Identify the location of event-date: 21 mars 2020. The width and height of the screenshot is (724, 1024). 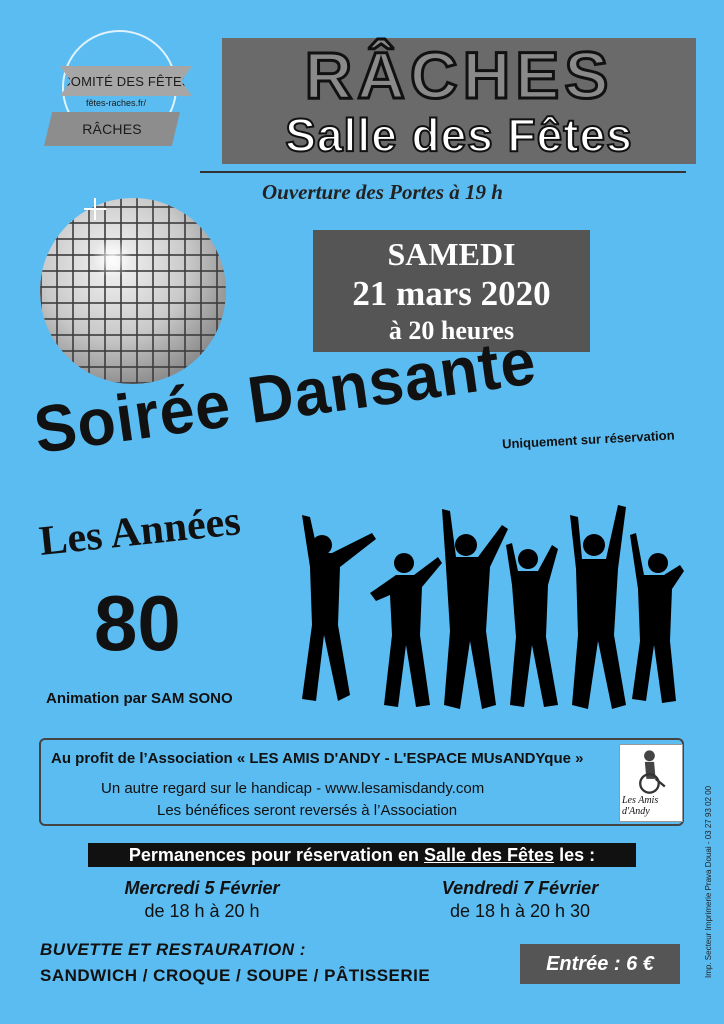
(451, 293).